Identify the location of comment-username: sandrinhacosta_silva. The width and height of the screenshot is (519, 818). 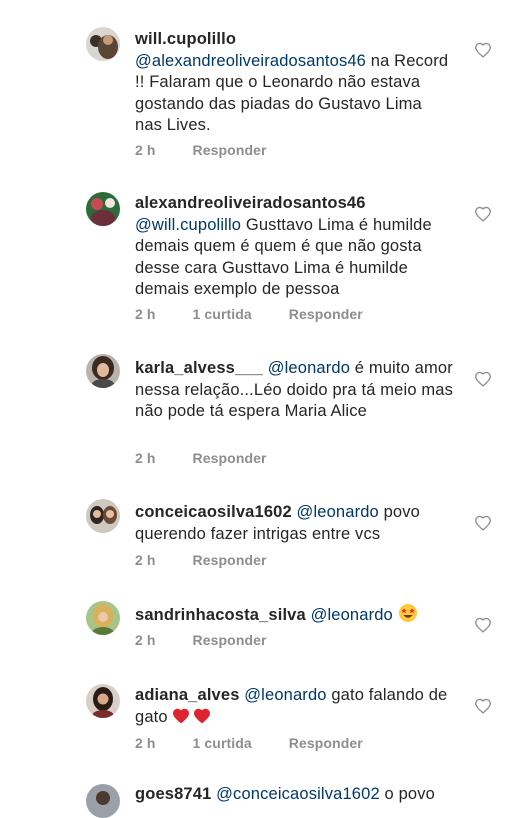
(220, 615).